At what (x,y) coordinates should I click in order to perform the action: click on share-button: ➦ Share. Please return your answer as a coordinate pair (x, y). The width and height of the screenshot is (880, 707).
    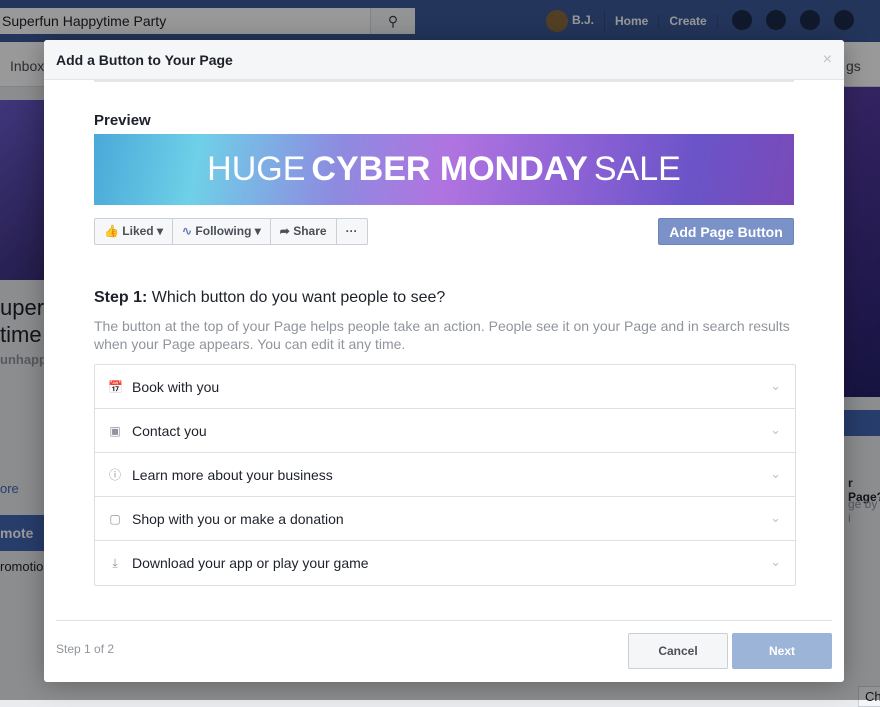
    Looking at the image, I should click on (304, 231).